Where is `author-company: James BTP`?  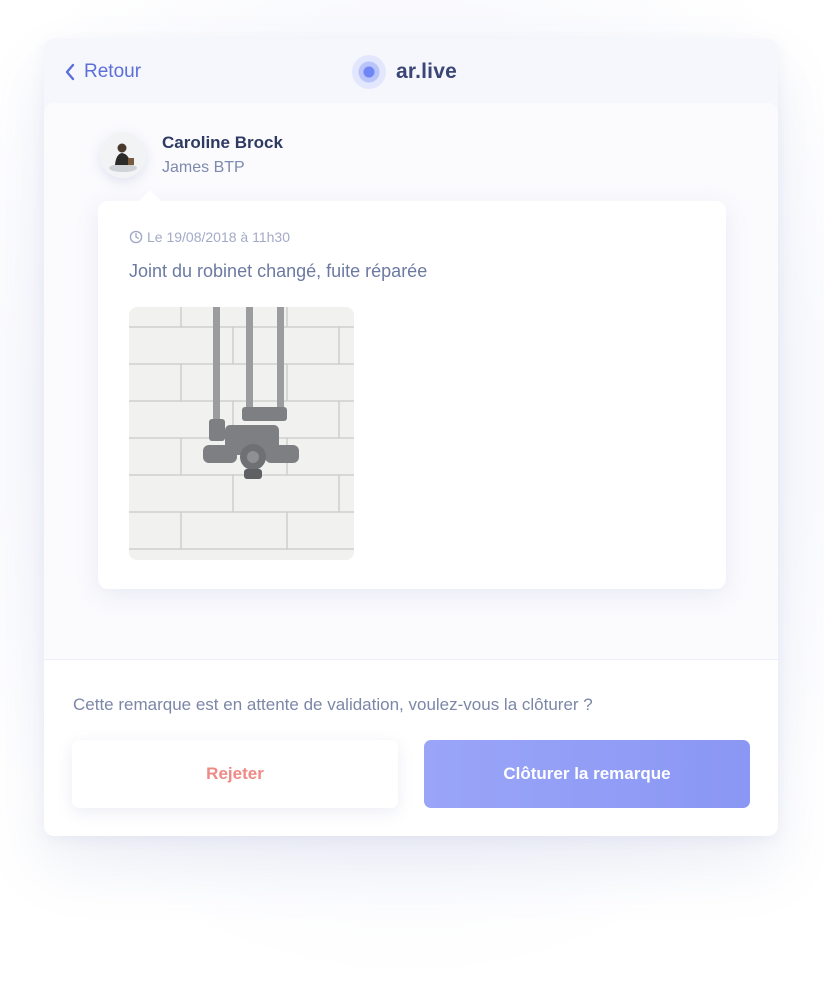
author-company: James BTP is located at coordinates (203, 167).